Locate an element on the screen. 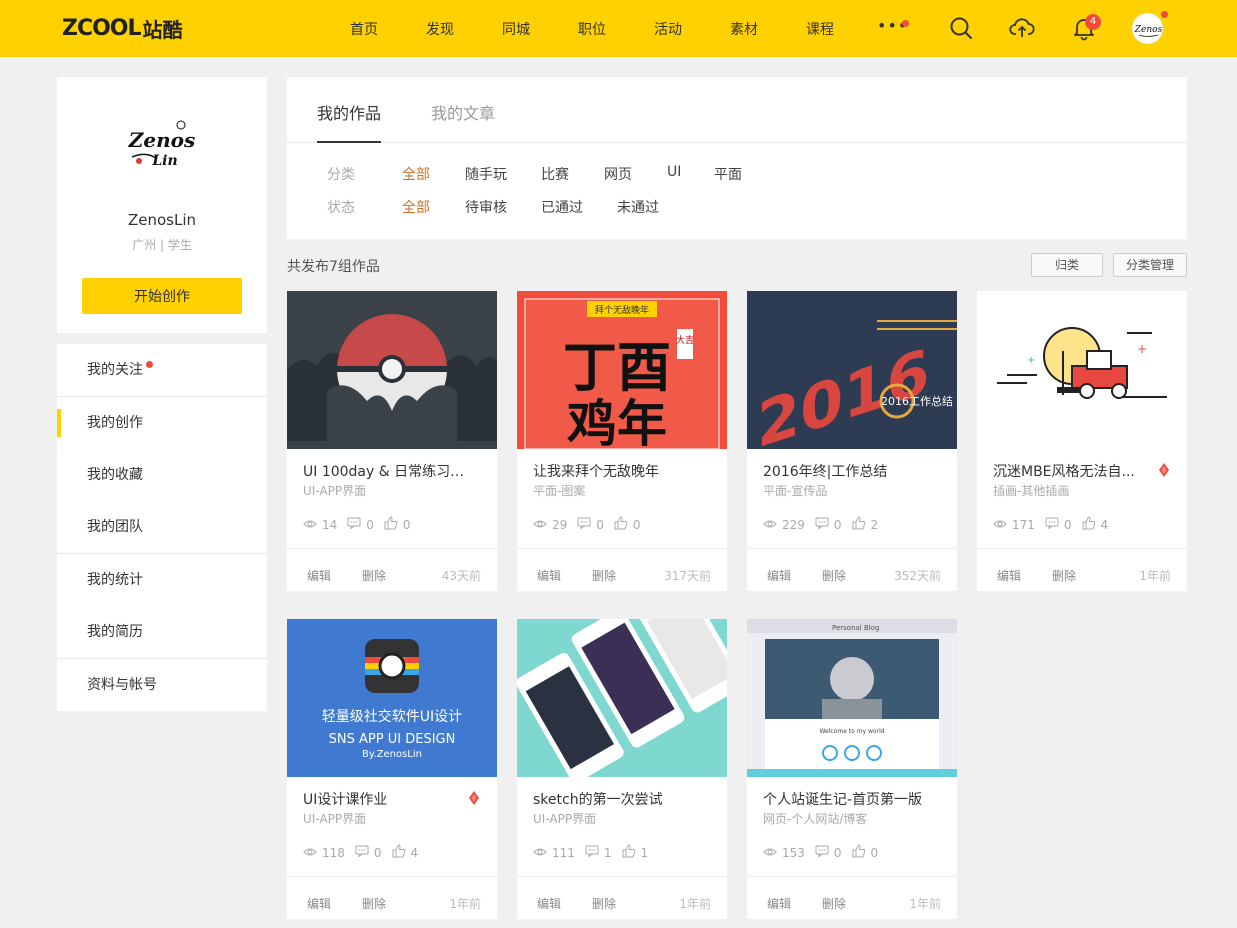 Image resolution: width=1237 pixels, height=928 pixels. work-card: sketch的第一次尝试 UI-APP界面 111 1 1 编辑 删除 1年前 is located at coordinates (622, 769).